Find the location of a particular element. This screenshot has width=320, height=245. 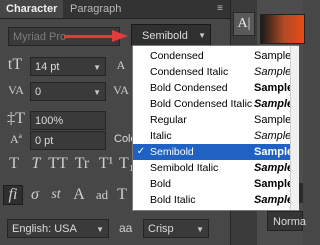

titling-alternates-button: ad is located at coordinates (102, 195).